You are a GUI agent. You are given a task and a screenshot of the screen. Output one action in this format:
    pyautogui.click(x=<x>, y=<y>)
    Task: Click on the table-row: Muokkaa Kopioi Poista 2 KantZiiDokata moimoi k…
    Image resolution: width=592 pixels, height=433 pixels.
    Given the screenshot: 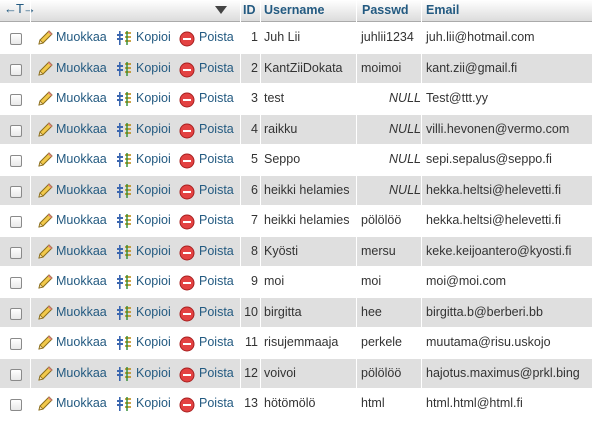 What is the action you would take?
    pyautogui.click(x=296, y=68)
    